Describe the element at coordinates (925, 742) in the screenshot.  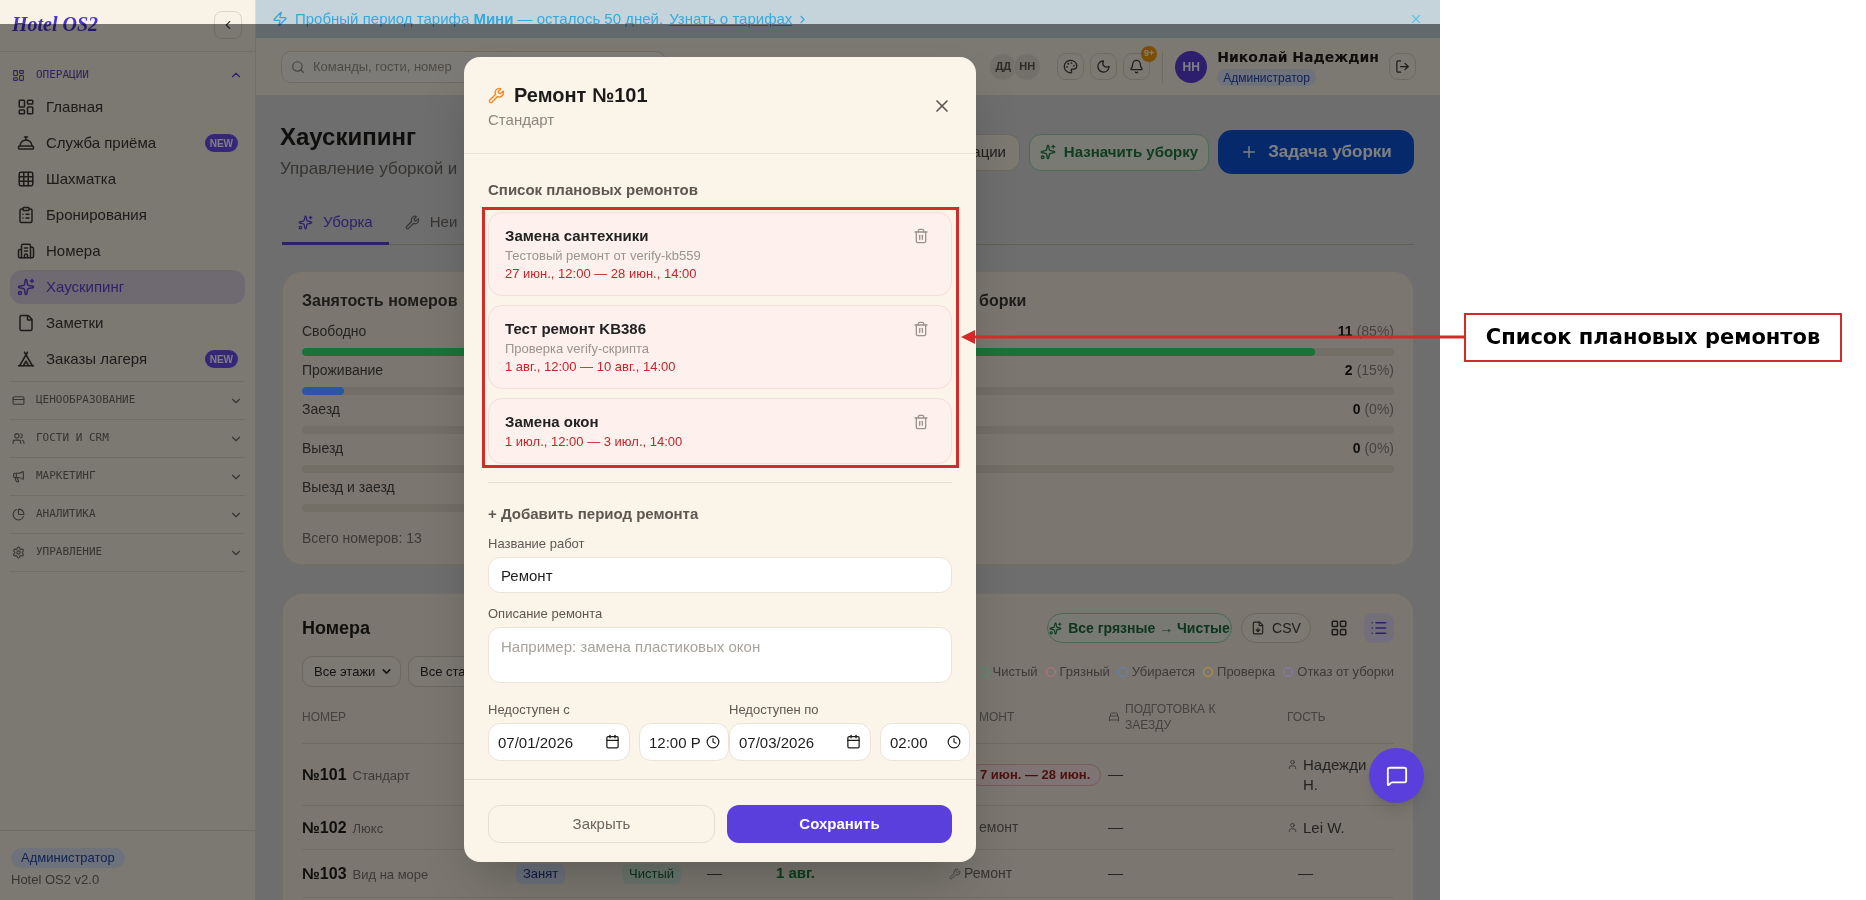
I see `time-field: 02:00` at that location.